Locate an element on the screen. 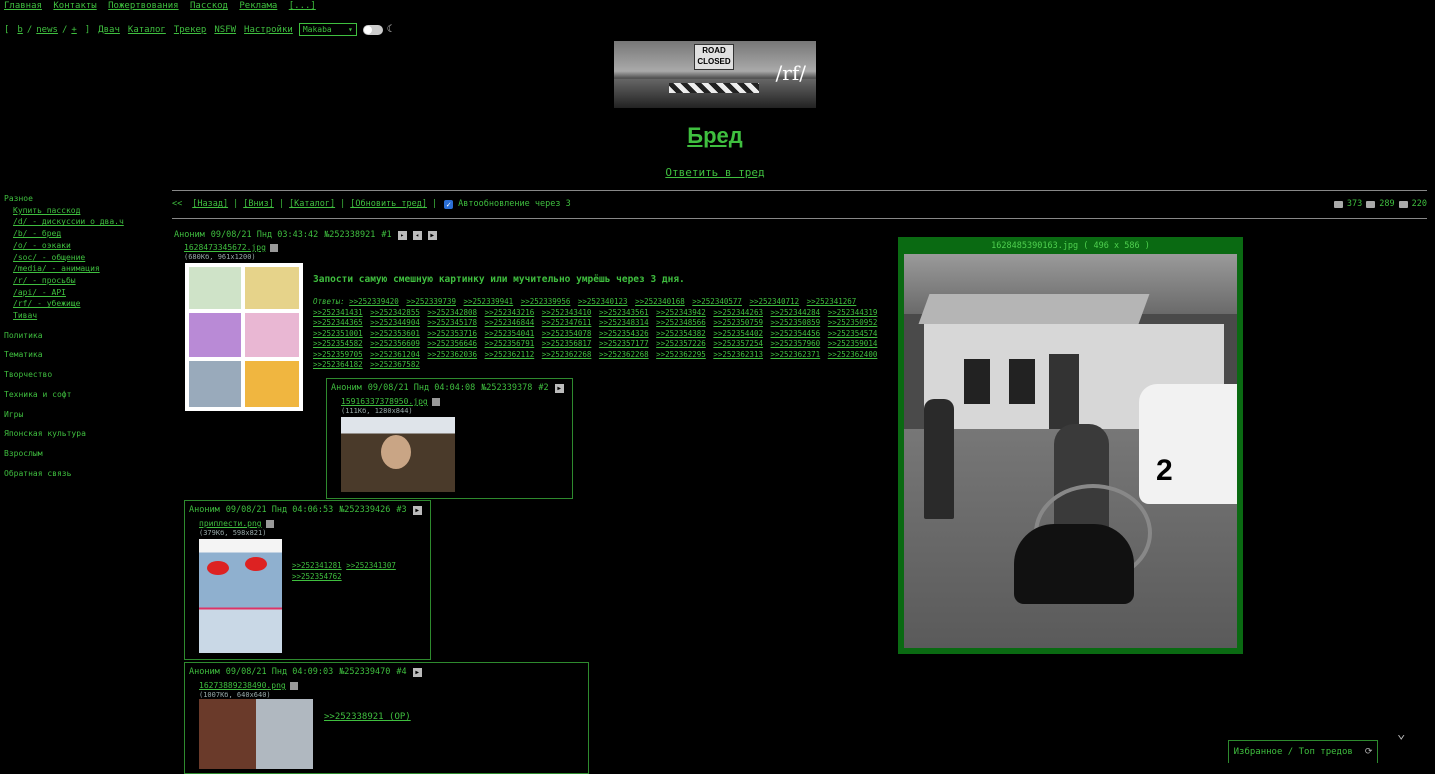  answer-link: >>252340123 is located at coordinates (603, 301).